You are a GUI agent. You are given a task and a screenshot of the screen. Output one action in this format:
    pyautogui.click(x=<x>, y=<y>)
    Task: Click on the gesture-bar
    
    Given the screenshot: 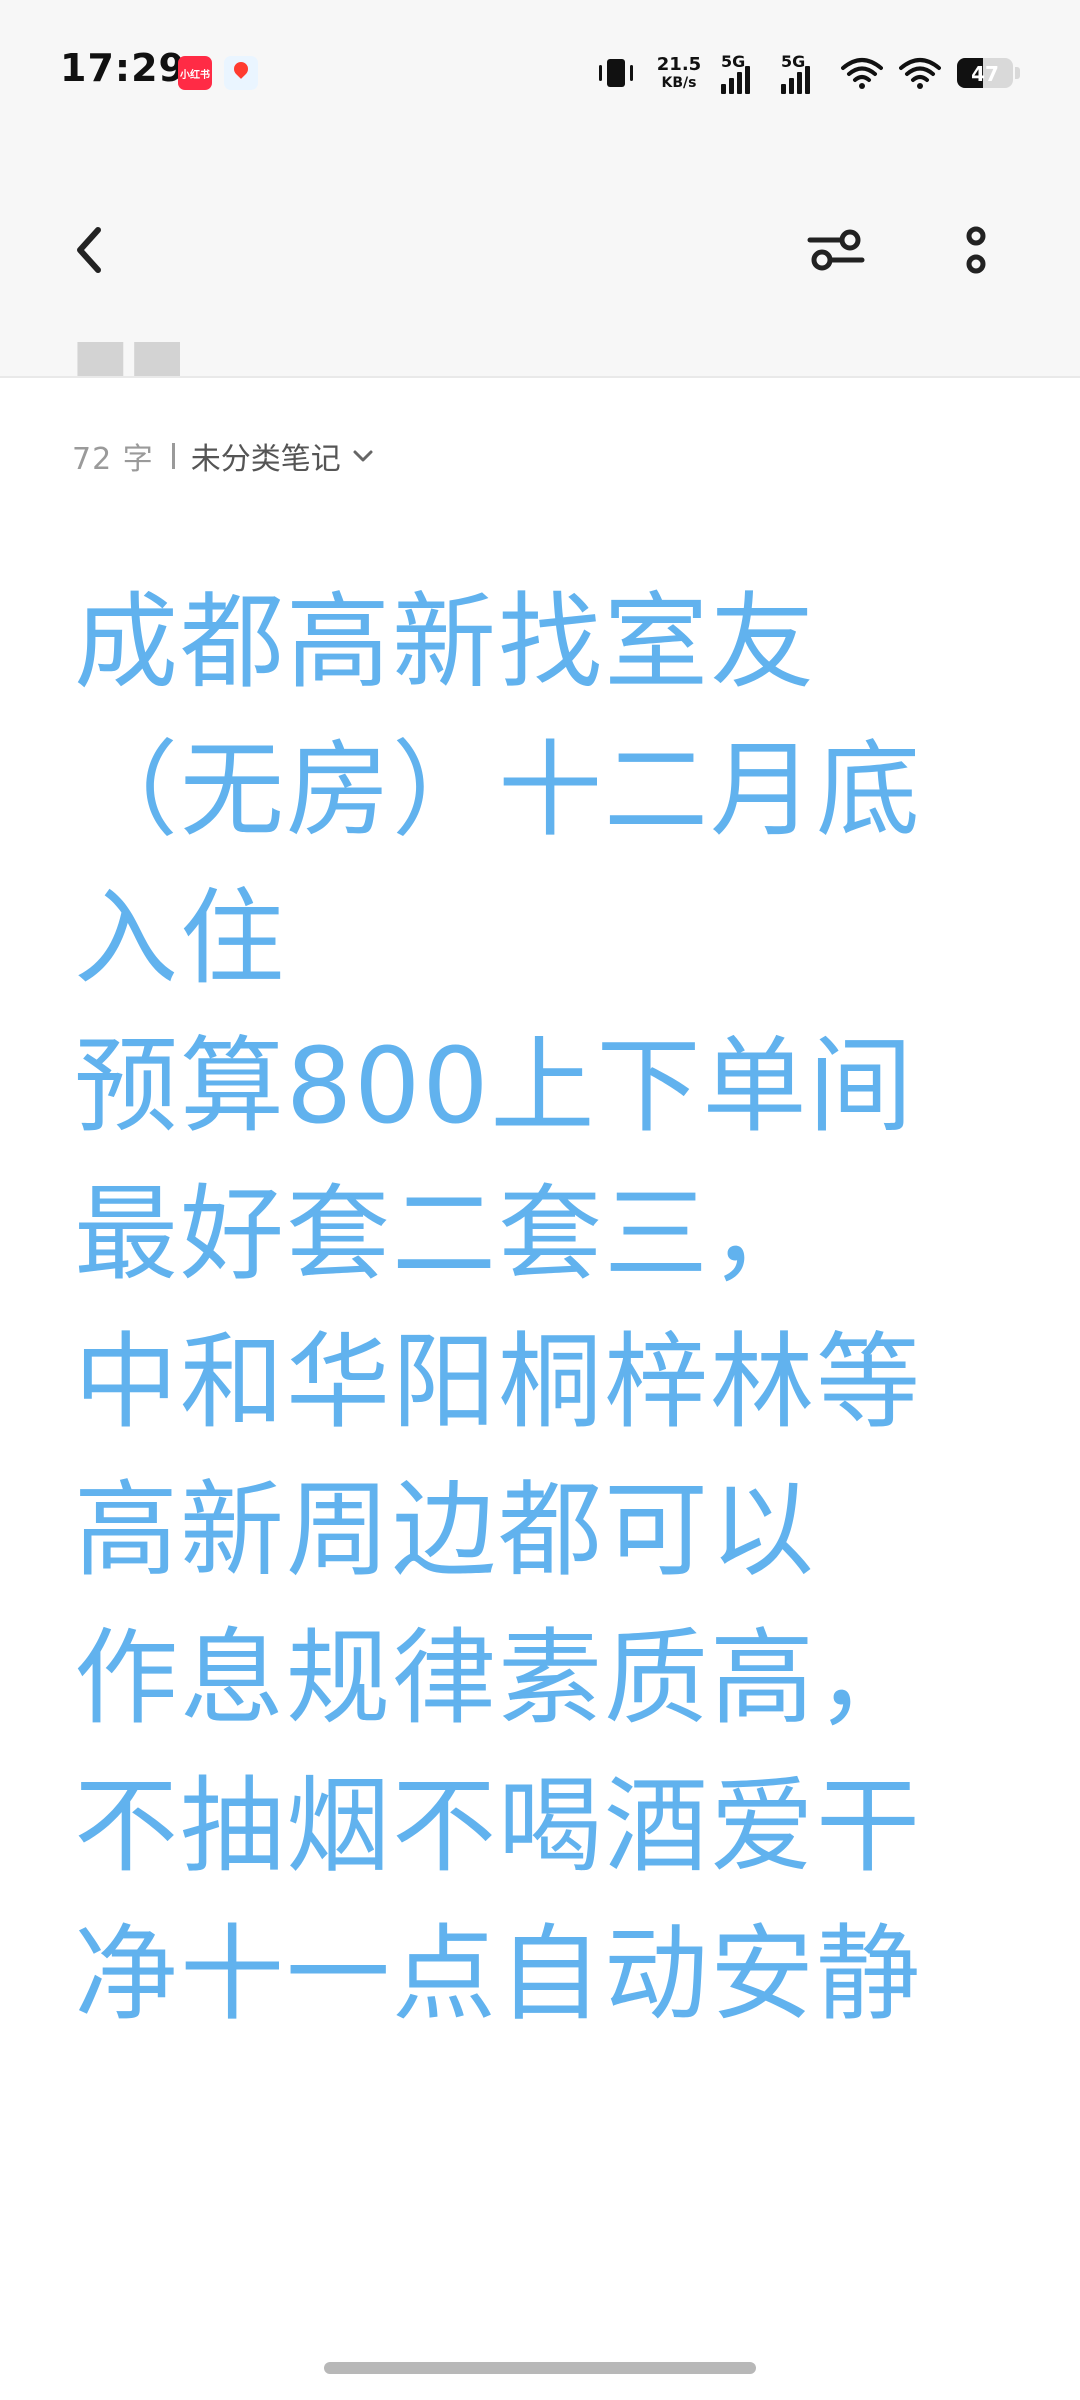 What is the action you would take?
    pyautogui.click(x=540, y=2368)
    